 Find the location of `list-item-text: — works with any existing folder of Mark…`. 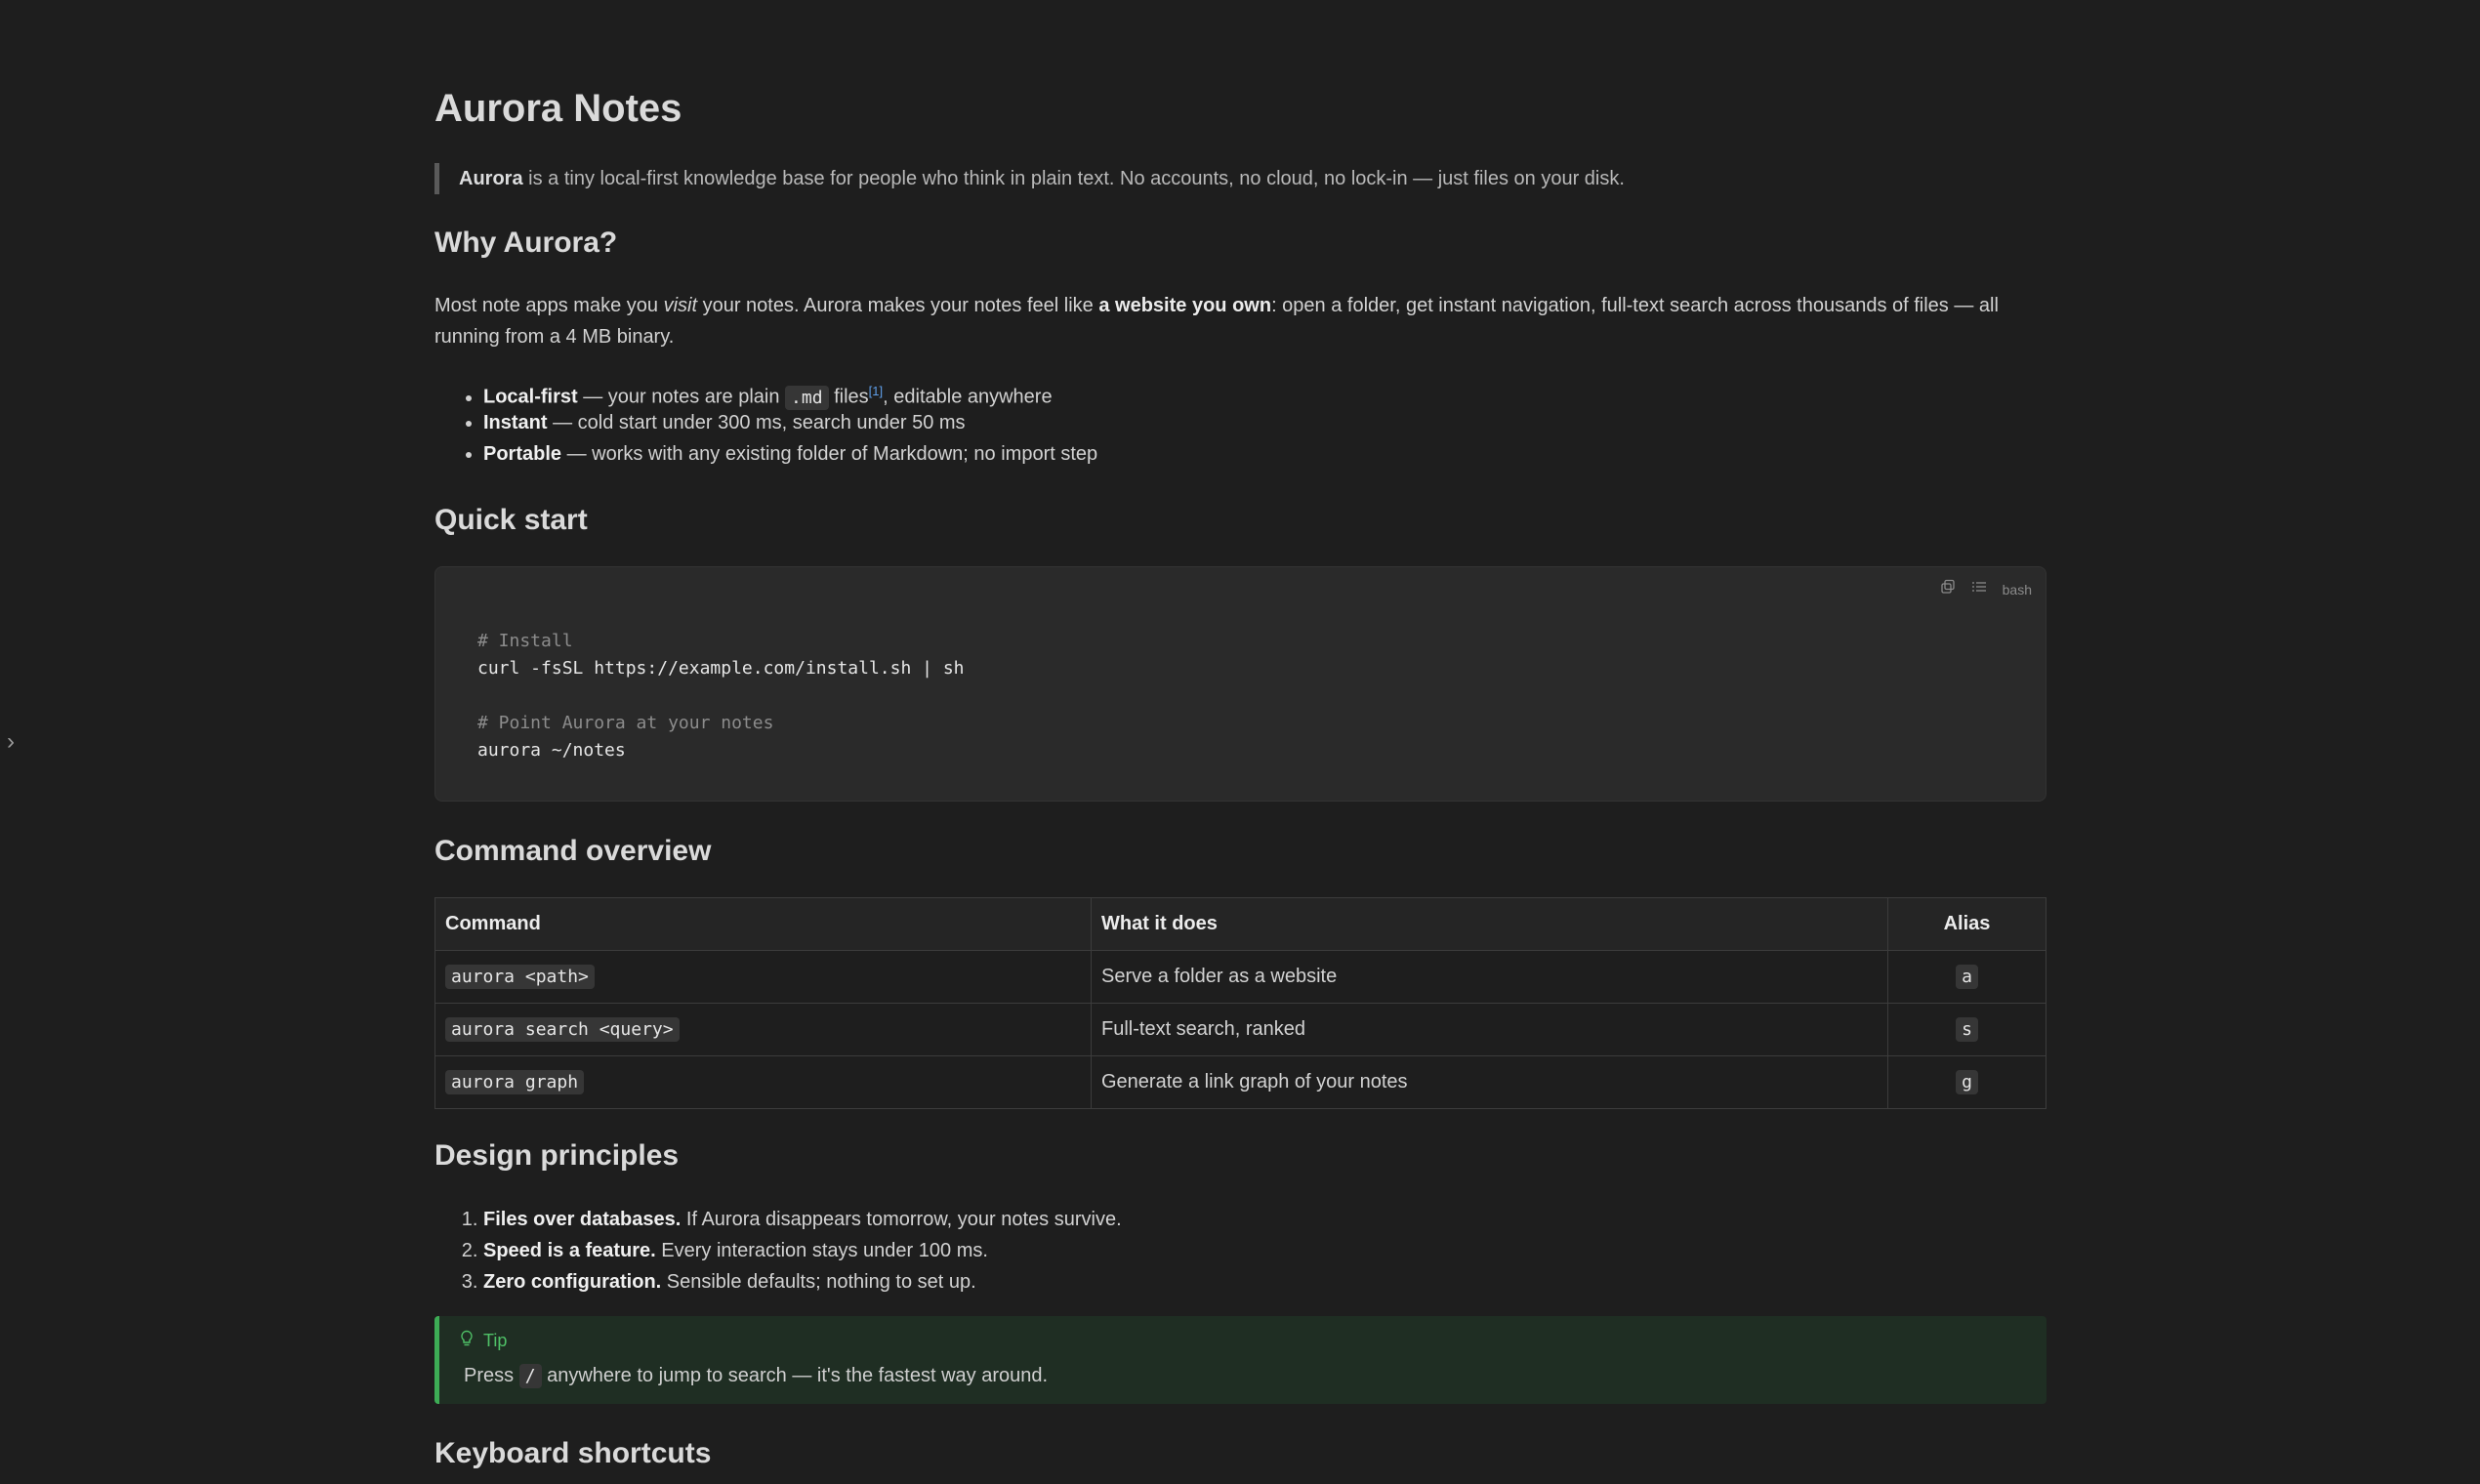

list-item-text: — works with any existing folder of Mark… is located at coordinates (829, 454).